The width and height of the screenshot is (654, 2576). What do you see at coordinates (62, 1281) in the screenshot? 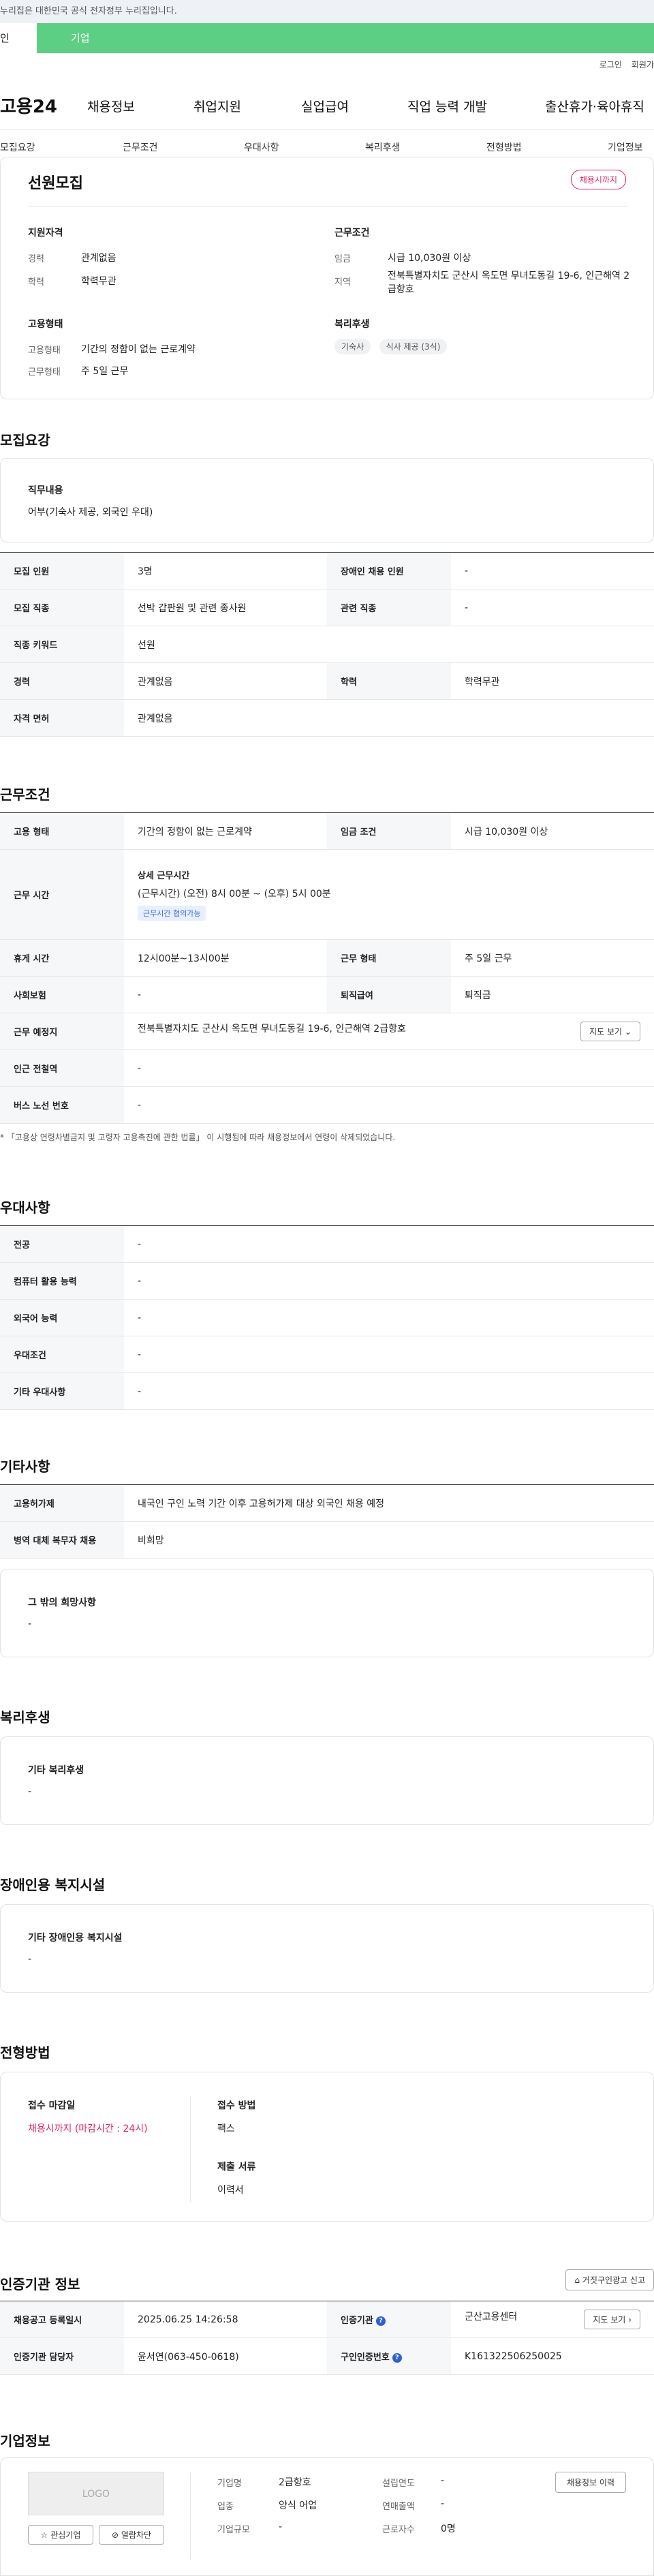
I see `table-header-cell: 컴퓨터 활용 능력` at bounding box center [62, 1281].